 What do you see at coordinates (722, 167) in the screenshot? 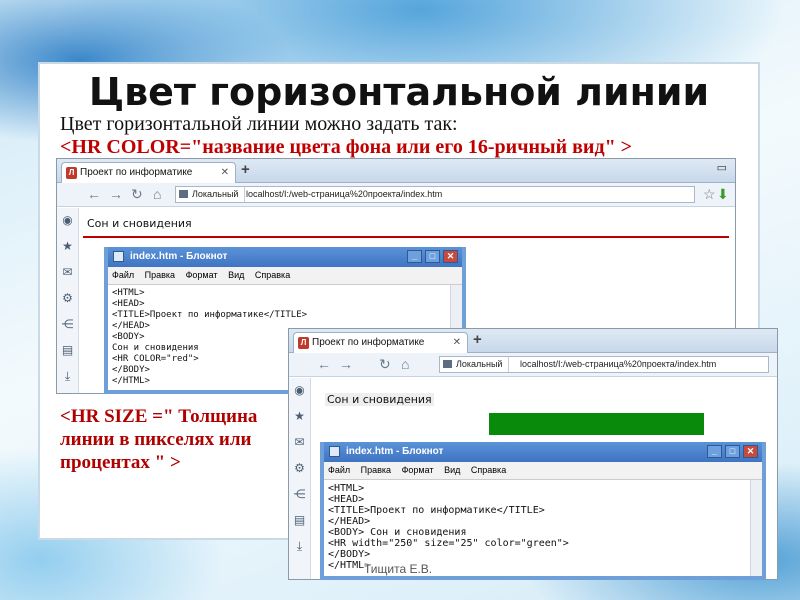
I see `window-control-icon: ▭` at bounding box center [722, 167].